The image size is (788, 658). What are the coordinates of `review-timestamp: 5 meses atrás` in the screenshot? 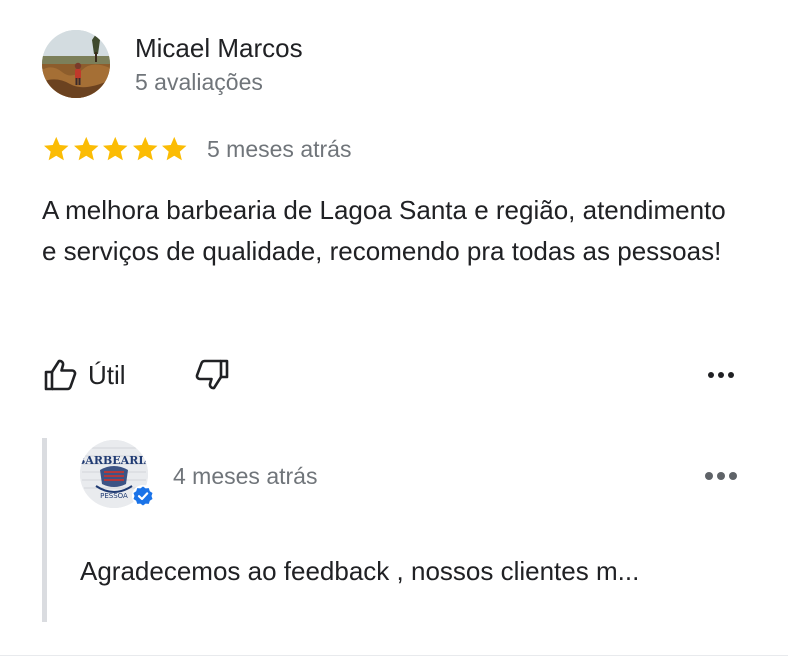 It's located at (279, 149).